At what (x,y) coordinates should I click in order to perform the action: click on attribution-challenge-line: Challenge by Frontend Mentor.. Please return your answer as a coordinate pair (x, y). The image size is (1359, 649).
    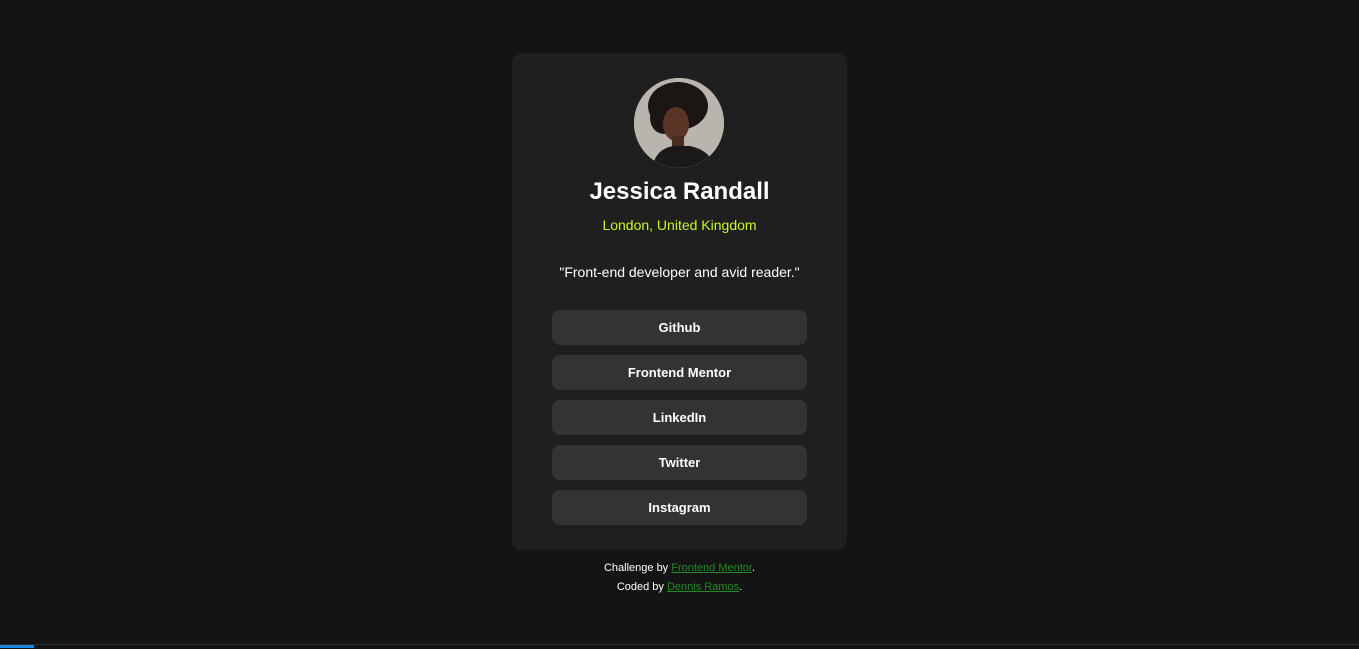
    Looking at the image, I should click on (679, 568).